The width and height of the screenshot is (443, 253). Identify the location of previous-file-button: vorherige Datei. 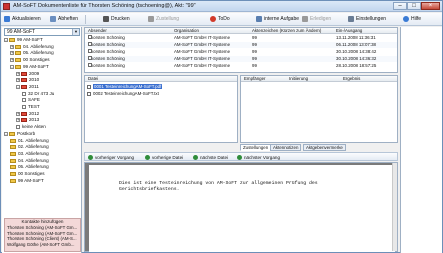
(164, 157).